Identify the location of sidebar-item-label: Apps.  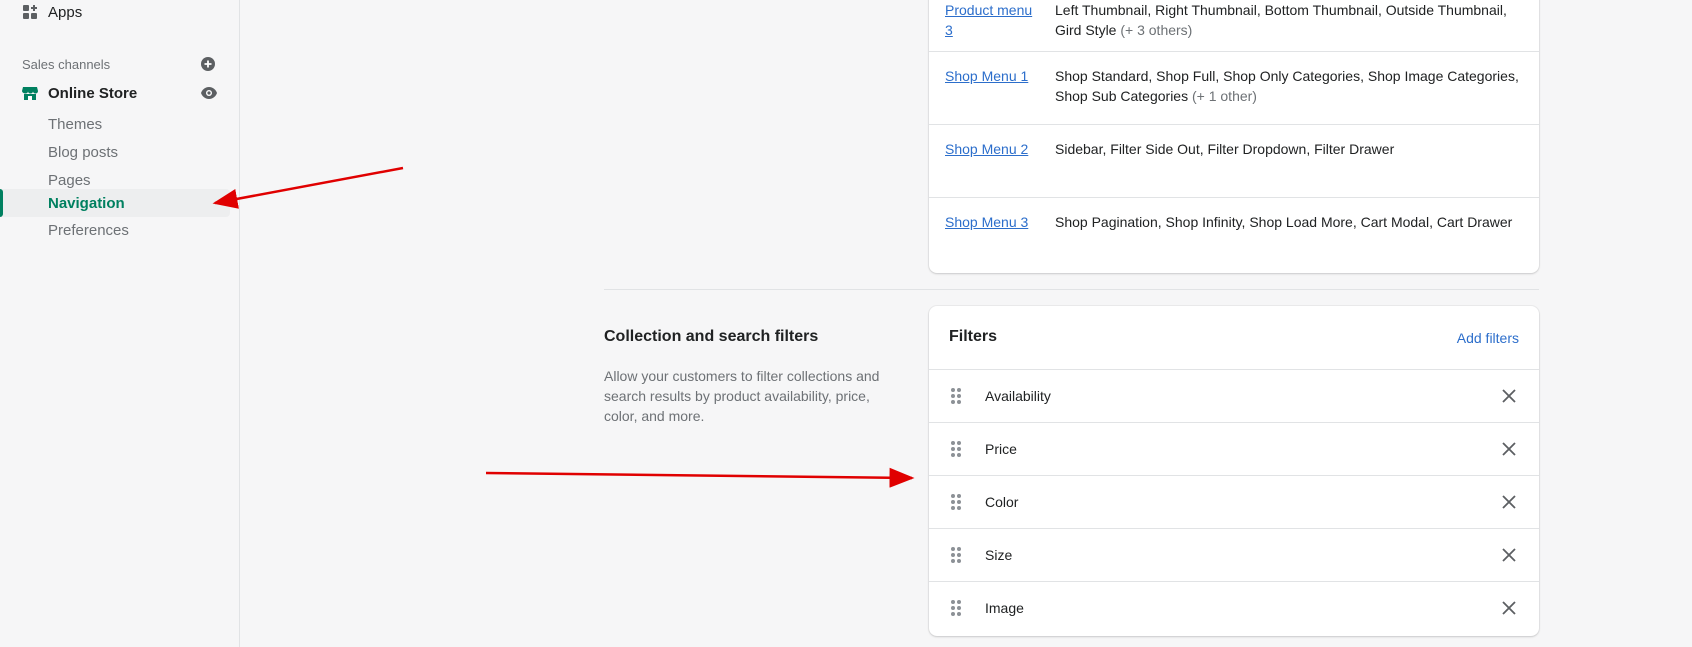
(65, 12).